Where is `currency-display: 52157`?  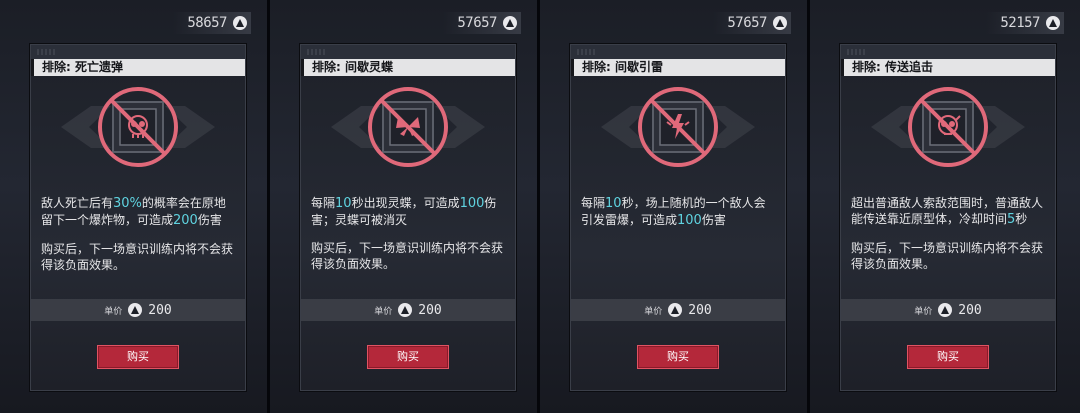 currency-display: 52157 is located at coordinates (1025, 23).